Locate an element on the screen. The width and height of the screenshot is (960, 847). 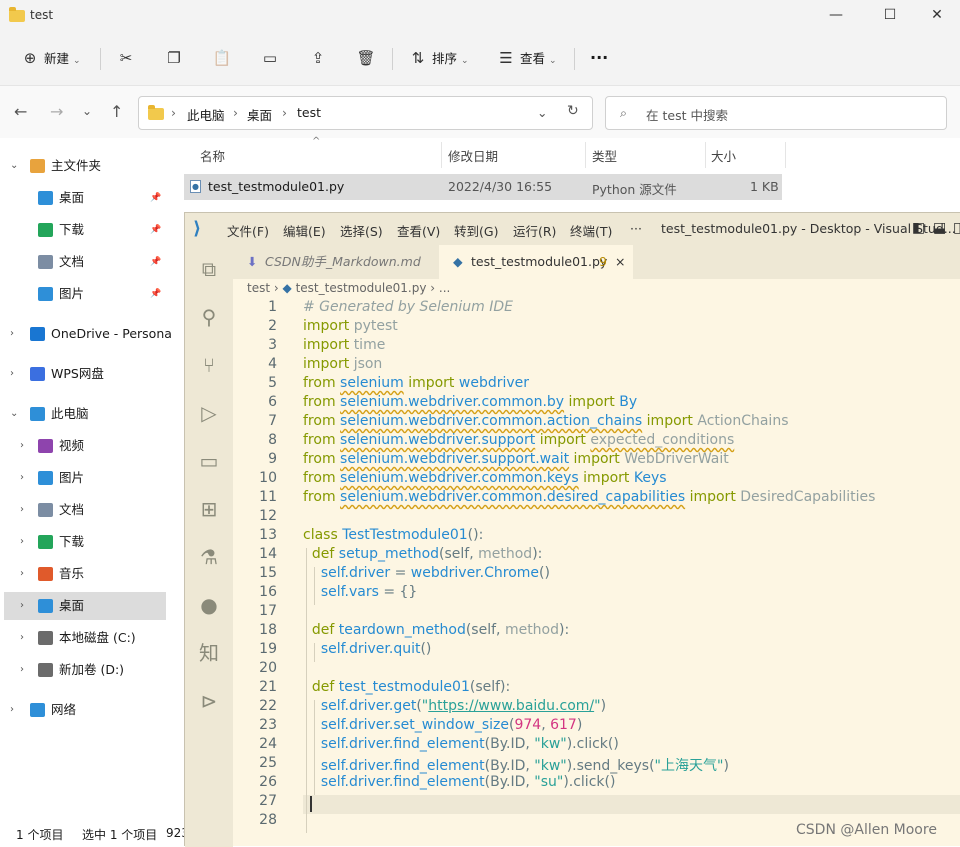
column-header-type: 类型 is located at coordinates (604, 155).